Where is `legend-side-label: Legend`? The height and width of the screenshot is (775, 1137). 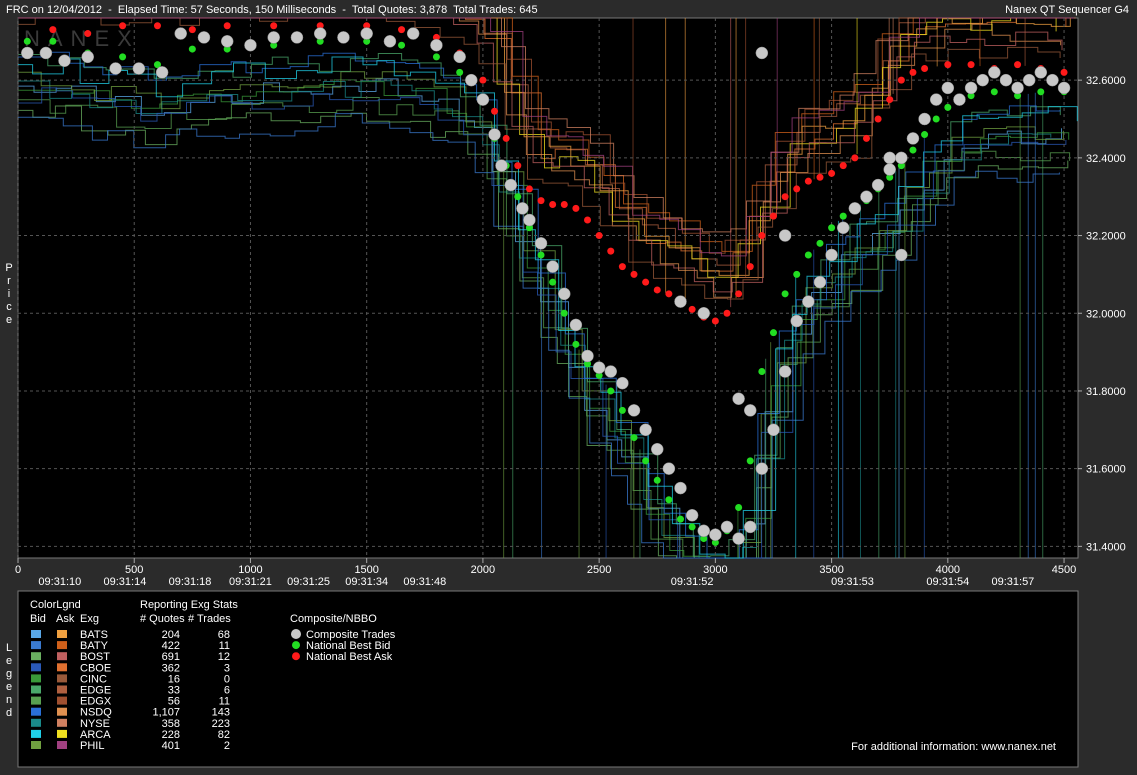
legend-side-label: Legend is located at coordinates (9, 680).